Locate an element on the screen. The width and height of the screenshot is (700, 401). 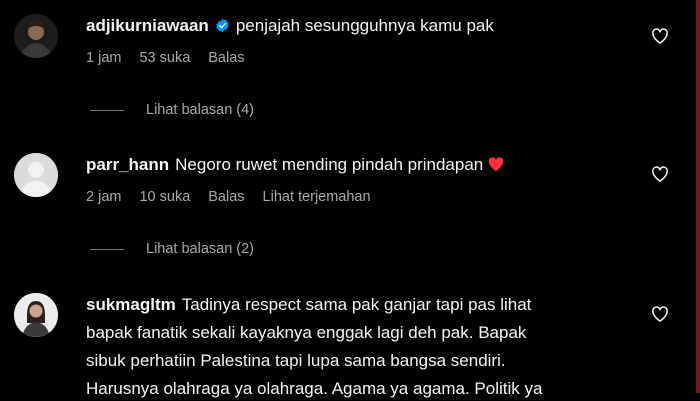
view-replies-button: Lihat balasan (4) is located at coordinates (172, 110).